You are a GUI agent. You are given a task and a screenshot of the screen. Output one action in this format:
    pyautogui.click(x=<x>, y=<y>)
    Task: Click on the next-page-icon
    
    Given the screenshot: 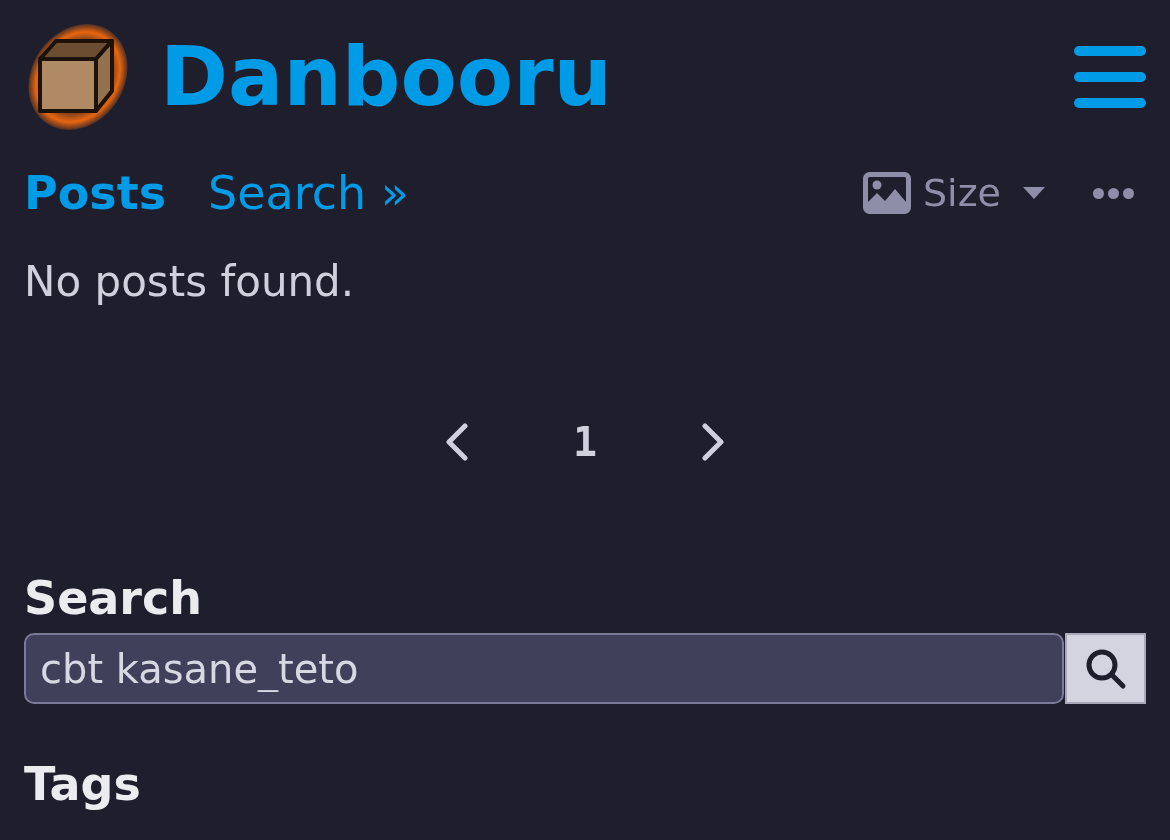 What is the action you would take?
    pyautogui.click(x=713, y=442)
    